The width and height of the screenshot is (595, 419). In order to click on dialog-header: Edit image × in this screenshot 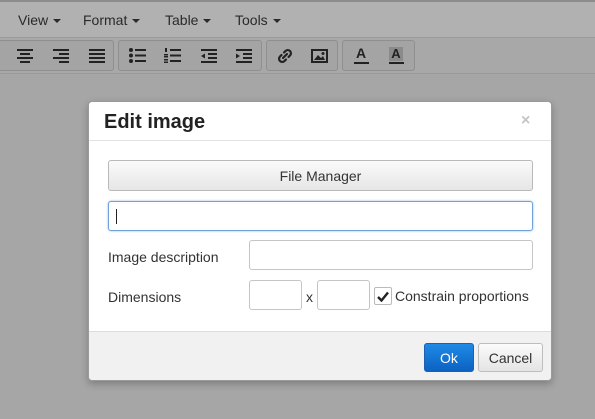, I will do `click(320, 121)`.